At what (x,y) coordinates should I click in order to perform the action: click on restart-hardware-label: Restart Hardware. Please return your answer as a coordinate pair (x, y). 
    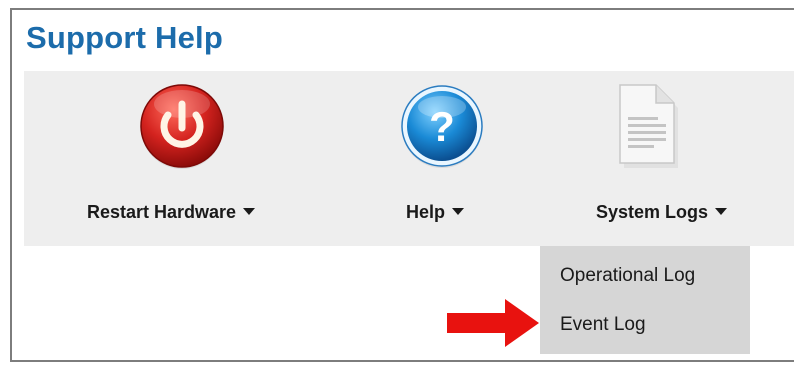
    Looking at the image, I should click on (162, 212).